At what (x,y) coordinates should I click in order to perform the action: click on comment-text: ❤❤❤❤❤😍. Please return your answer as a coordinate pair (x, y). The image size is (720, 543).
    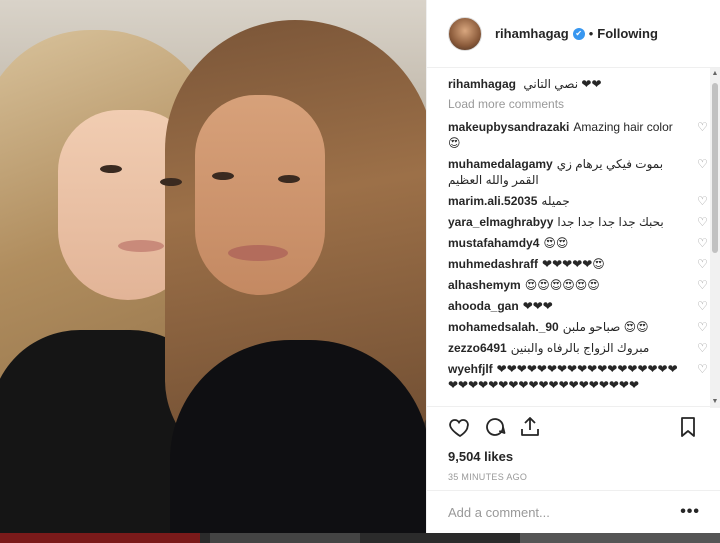
    Looking at the image, I should click on (573, 264).